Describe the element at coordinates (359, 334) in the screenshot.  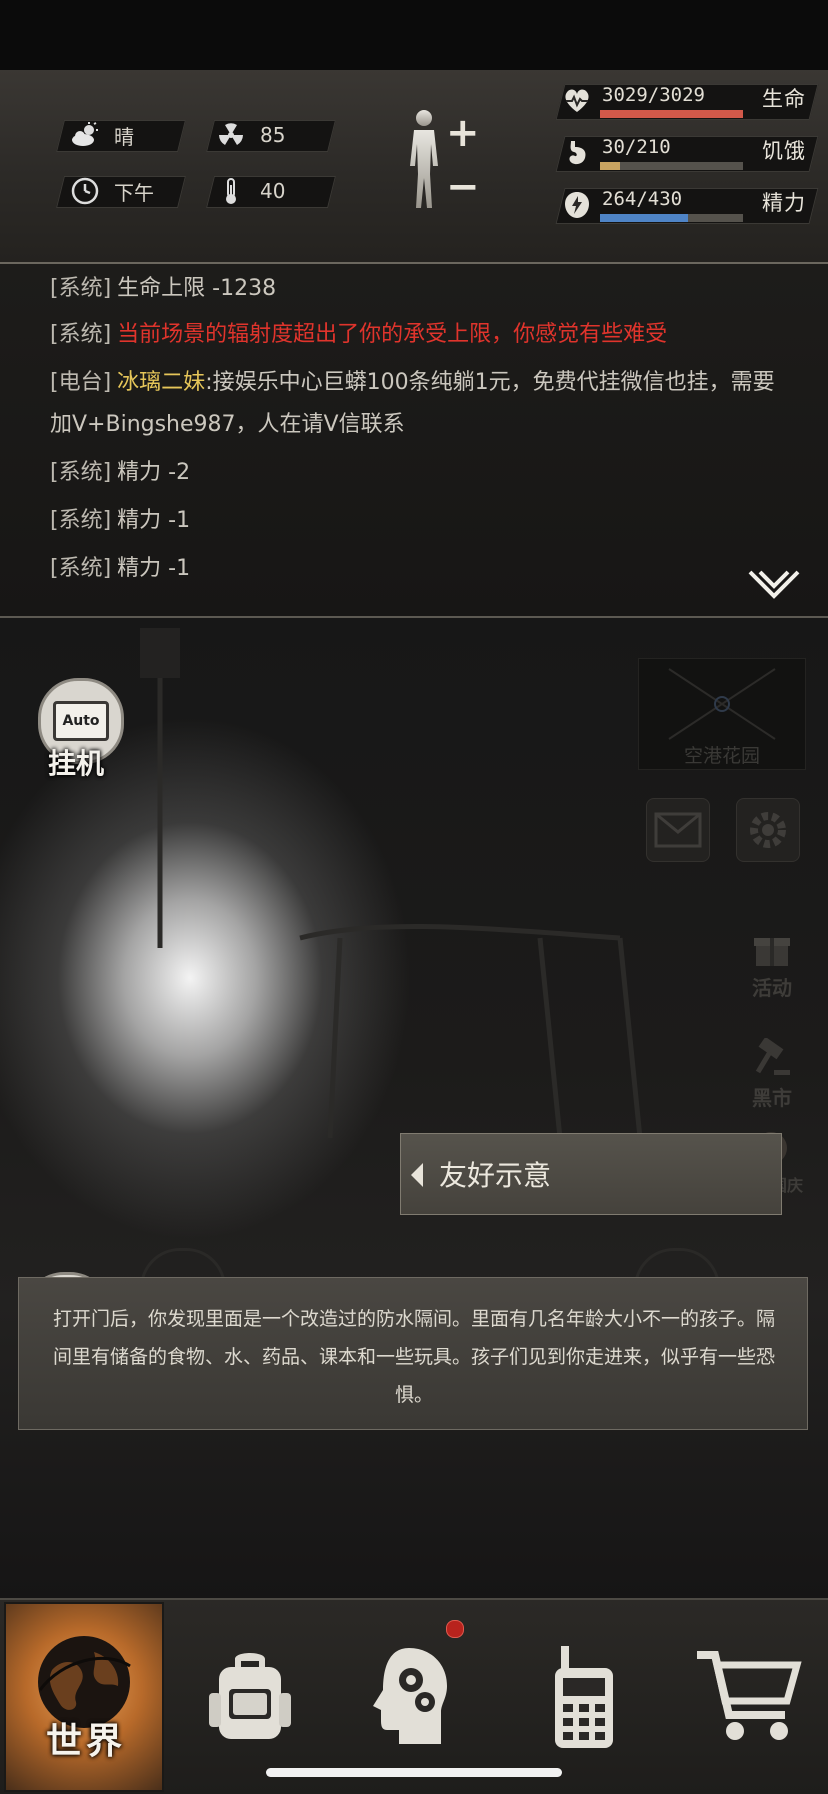
I see `log-line: [系统] 当前场景的辐射度超出了你的承受上限，你感觉有些难受` at that location.